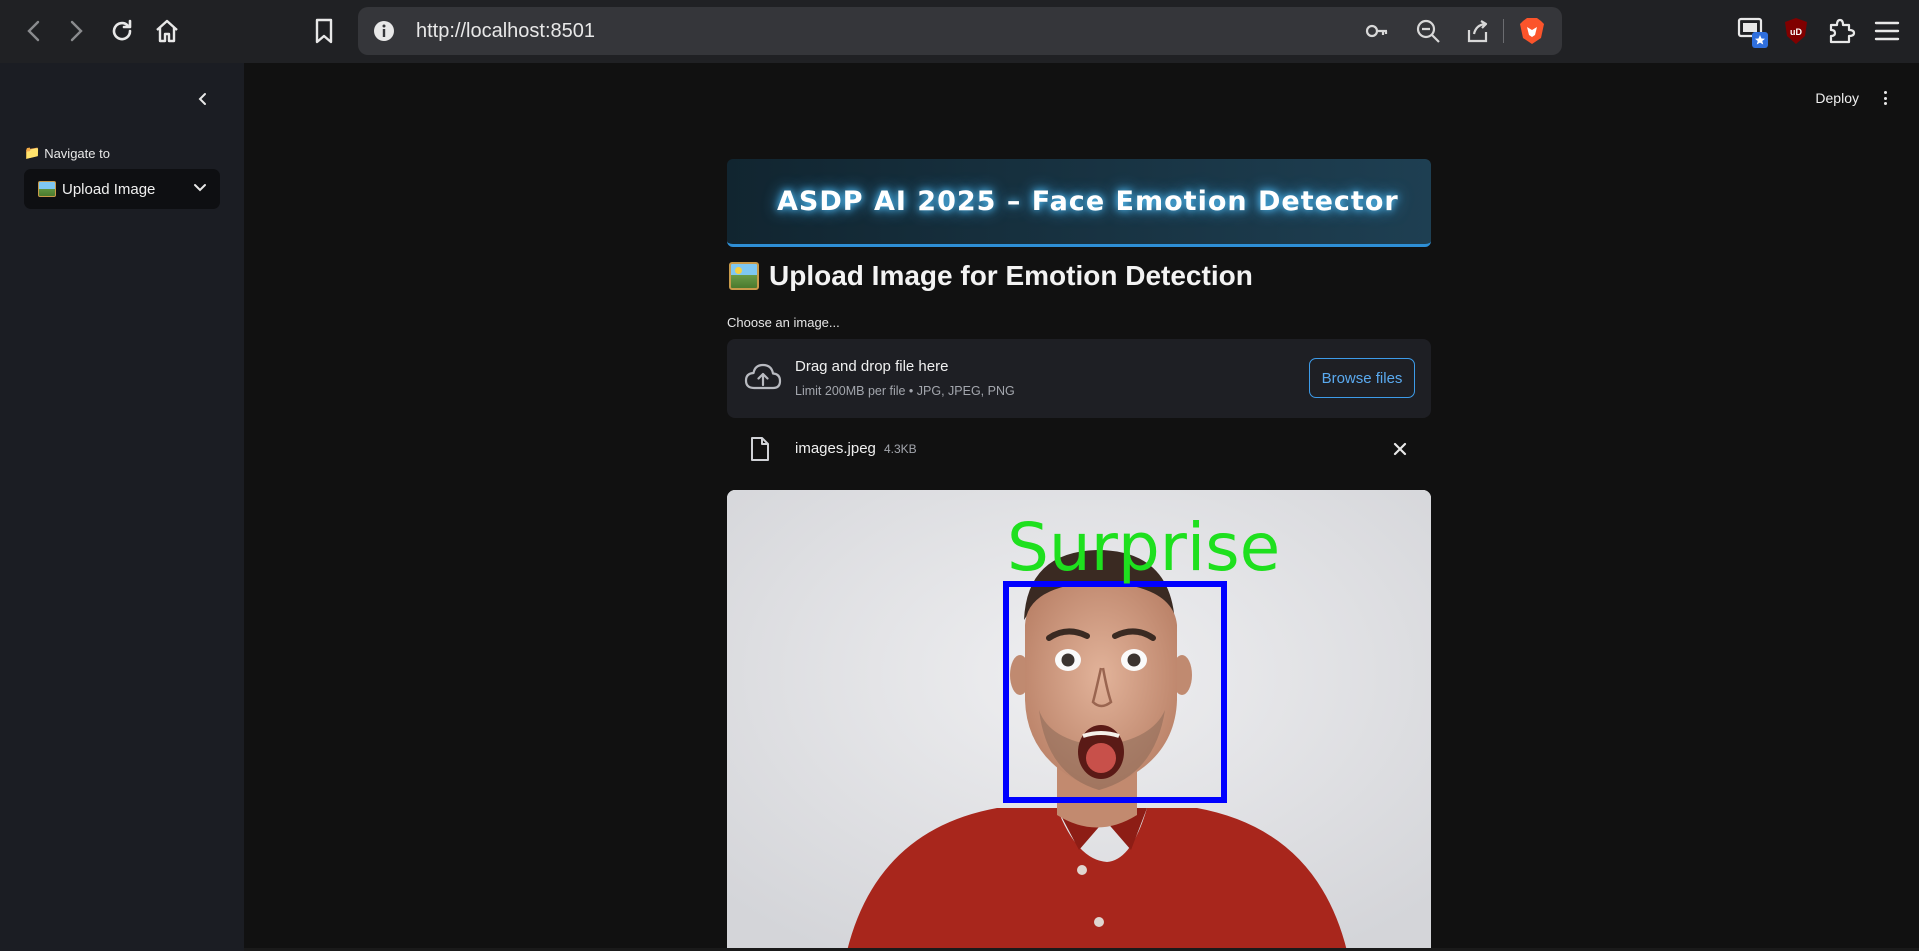 The image size is (1919, 951). What do you see at coordinates (202, 99) in the screenshot?
I see `collapse-sidebar-icon` at bounding box center [202, 99].